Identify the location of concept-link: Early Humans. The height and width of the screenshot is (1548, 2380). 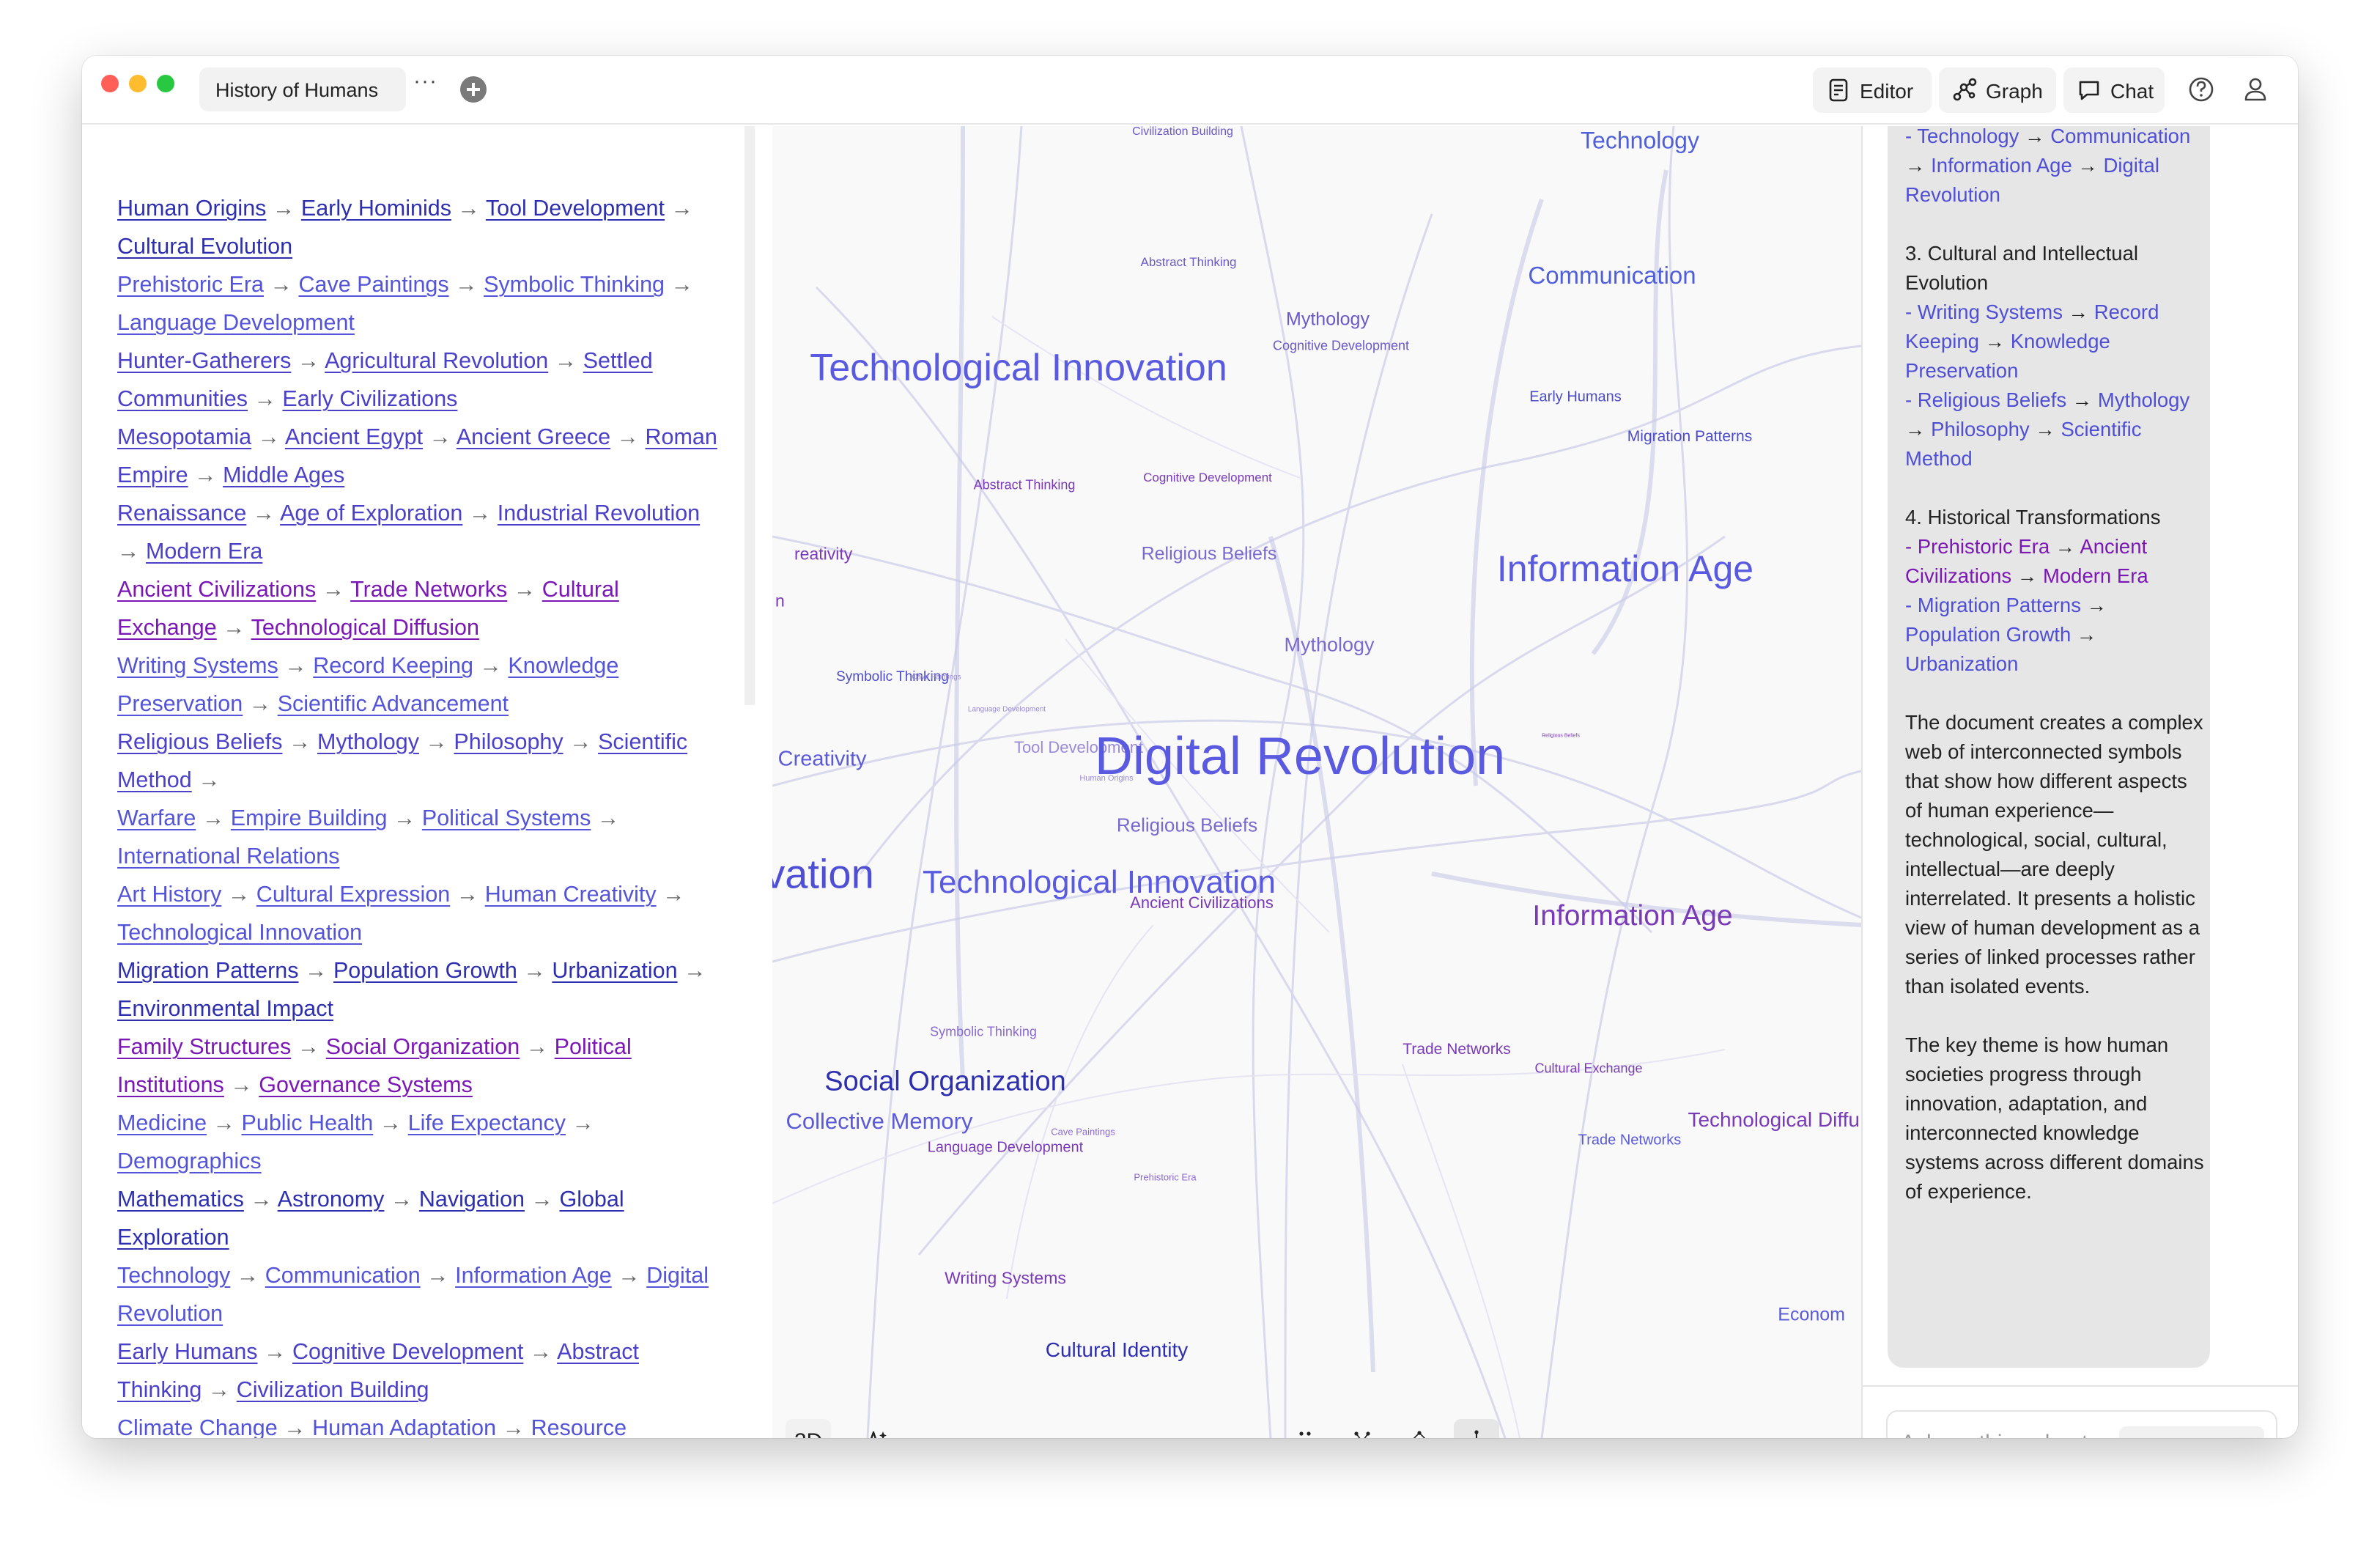
(187, 1351).